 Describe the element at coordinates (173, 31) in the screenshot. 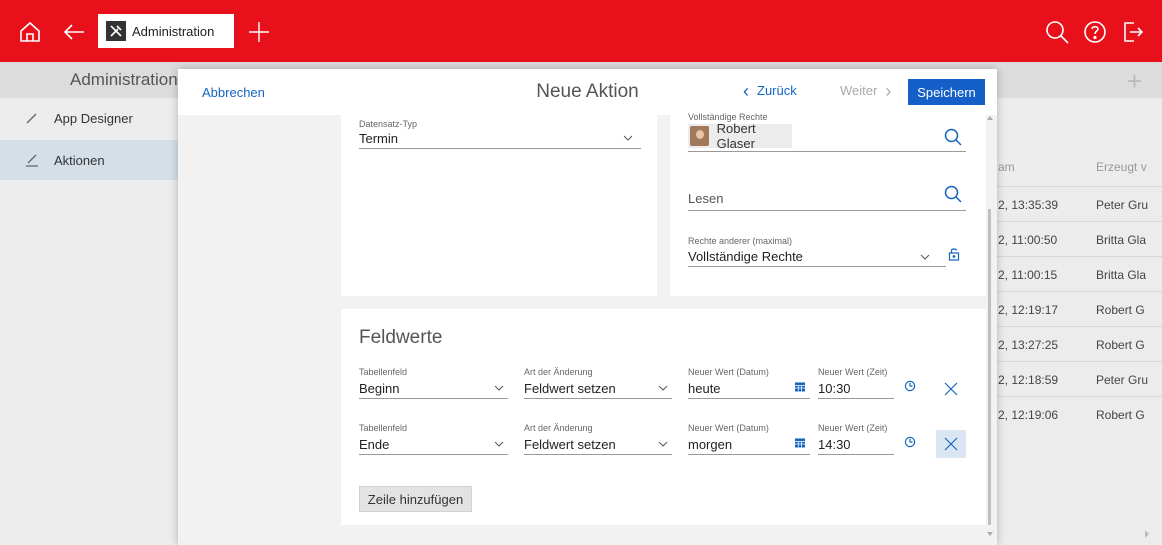

I see `tab-label: Administration` at that location.